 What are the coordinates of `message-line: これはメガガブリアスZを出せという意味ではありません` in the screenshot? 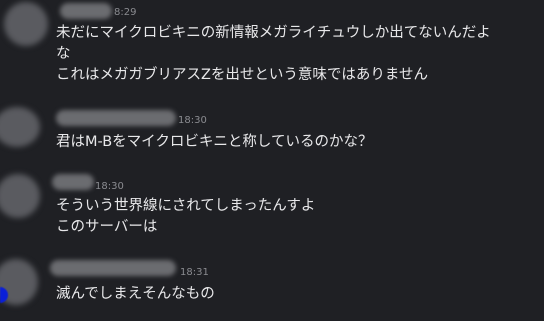 It's located at (242, 75).